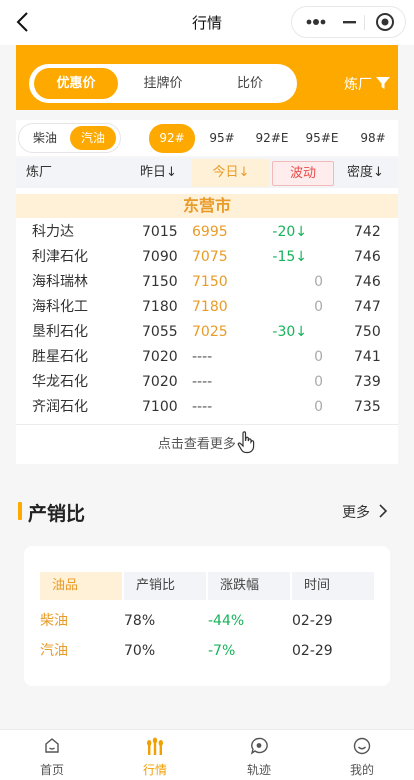 Image resolution: width=414 pixels, height=780 pixels. I want to click on col-density: 密度↓, so click(365, 173).